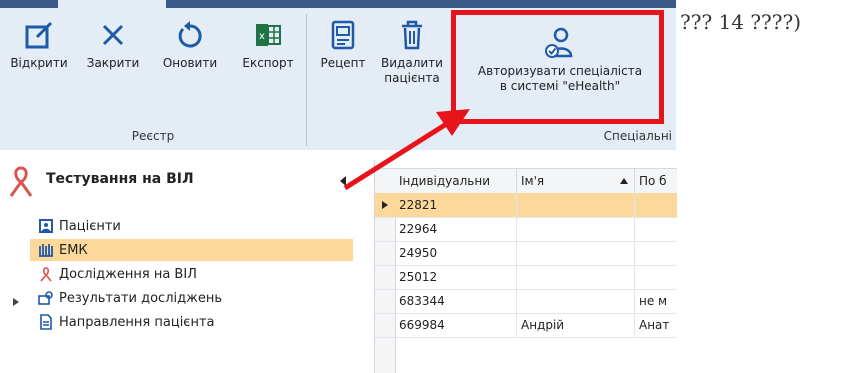  Describe the element at coordinates (557, 67) in the screenshot. I see `highlight-box` at that location.